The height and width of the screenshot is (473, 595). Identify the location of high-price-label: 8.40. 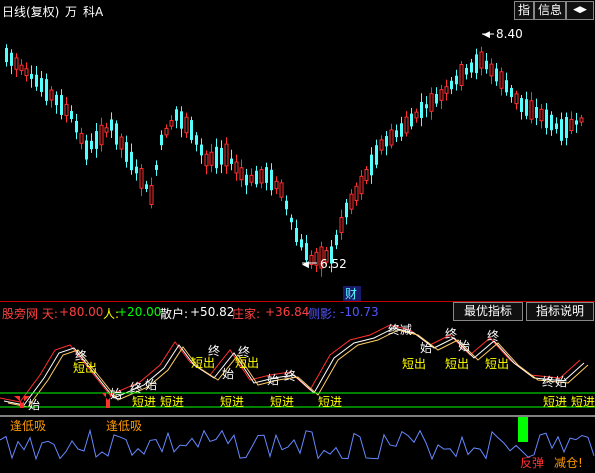
(509, 34).